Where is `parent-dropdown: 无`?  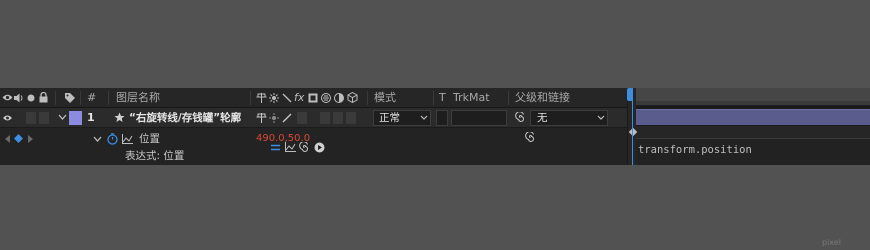 parent-dropdown: 无 is located at coordinates (569, 118).